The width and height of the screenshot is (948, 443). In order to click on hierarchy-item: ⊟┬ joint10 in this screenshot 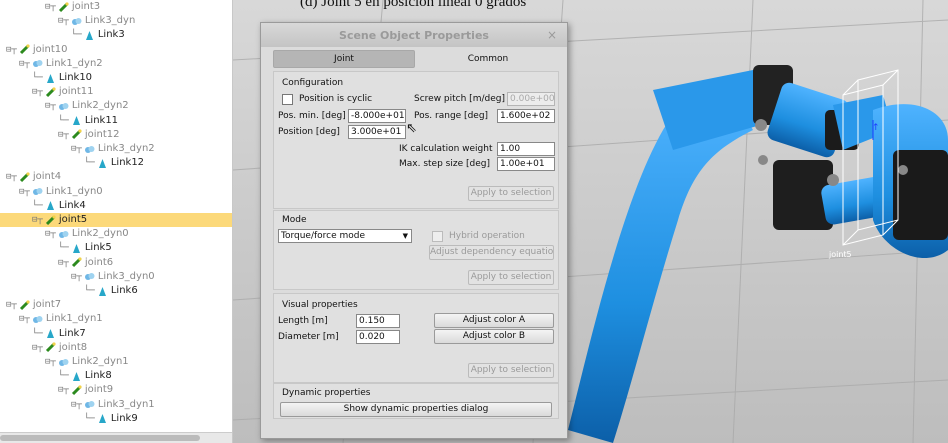, I will do `click(34, 50)`.